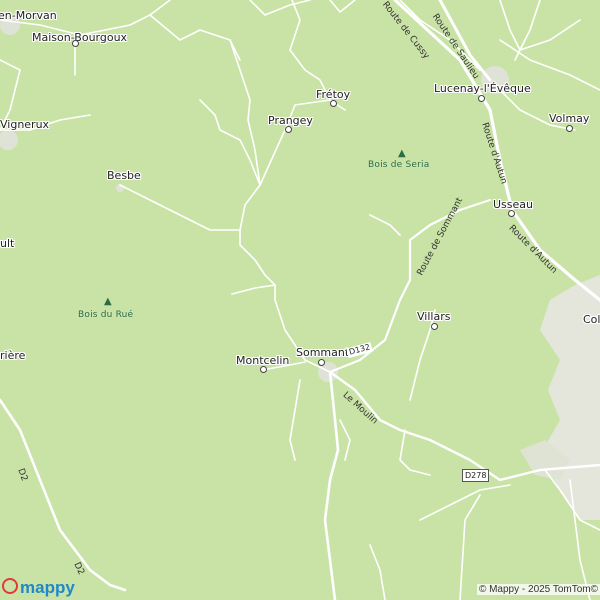 This screenshot has height=600, width=600. Describe the element at coordinates (290, 120) in the screenshot. I see `place-label-prangey: Prangey` at that location.